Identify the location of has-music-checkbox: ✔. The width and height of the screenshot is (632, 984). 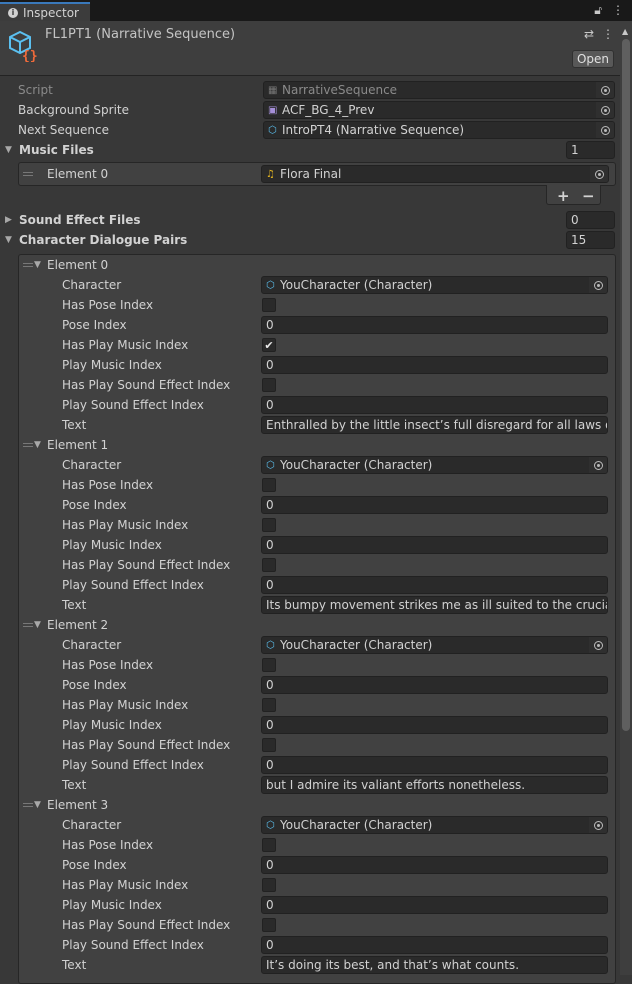
(269, 345).